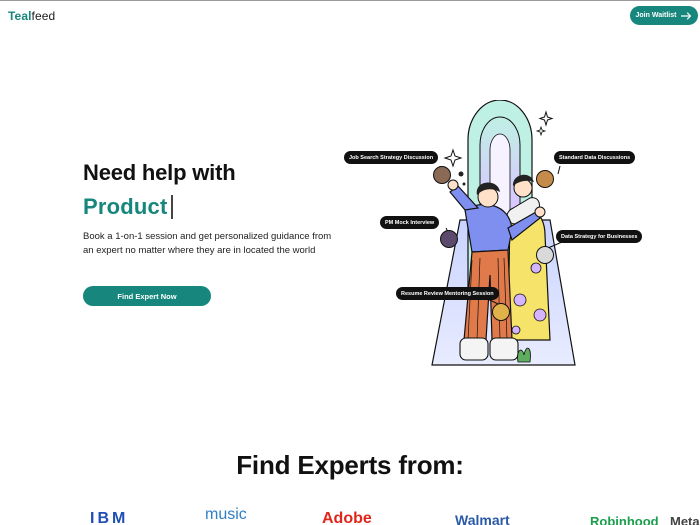  Describe the element at coordinates (43, 16) in the screenshot. I see `logo-part-feed: feed` at that location.